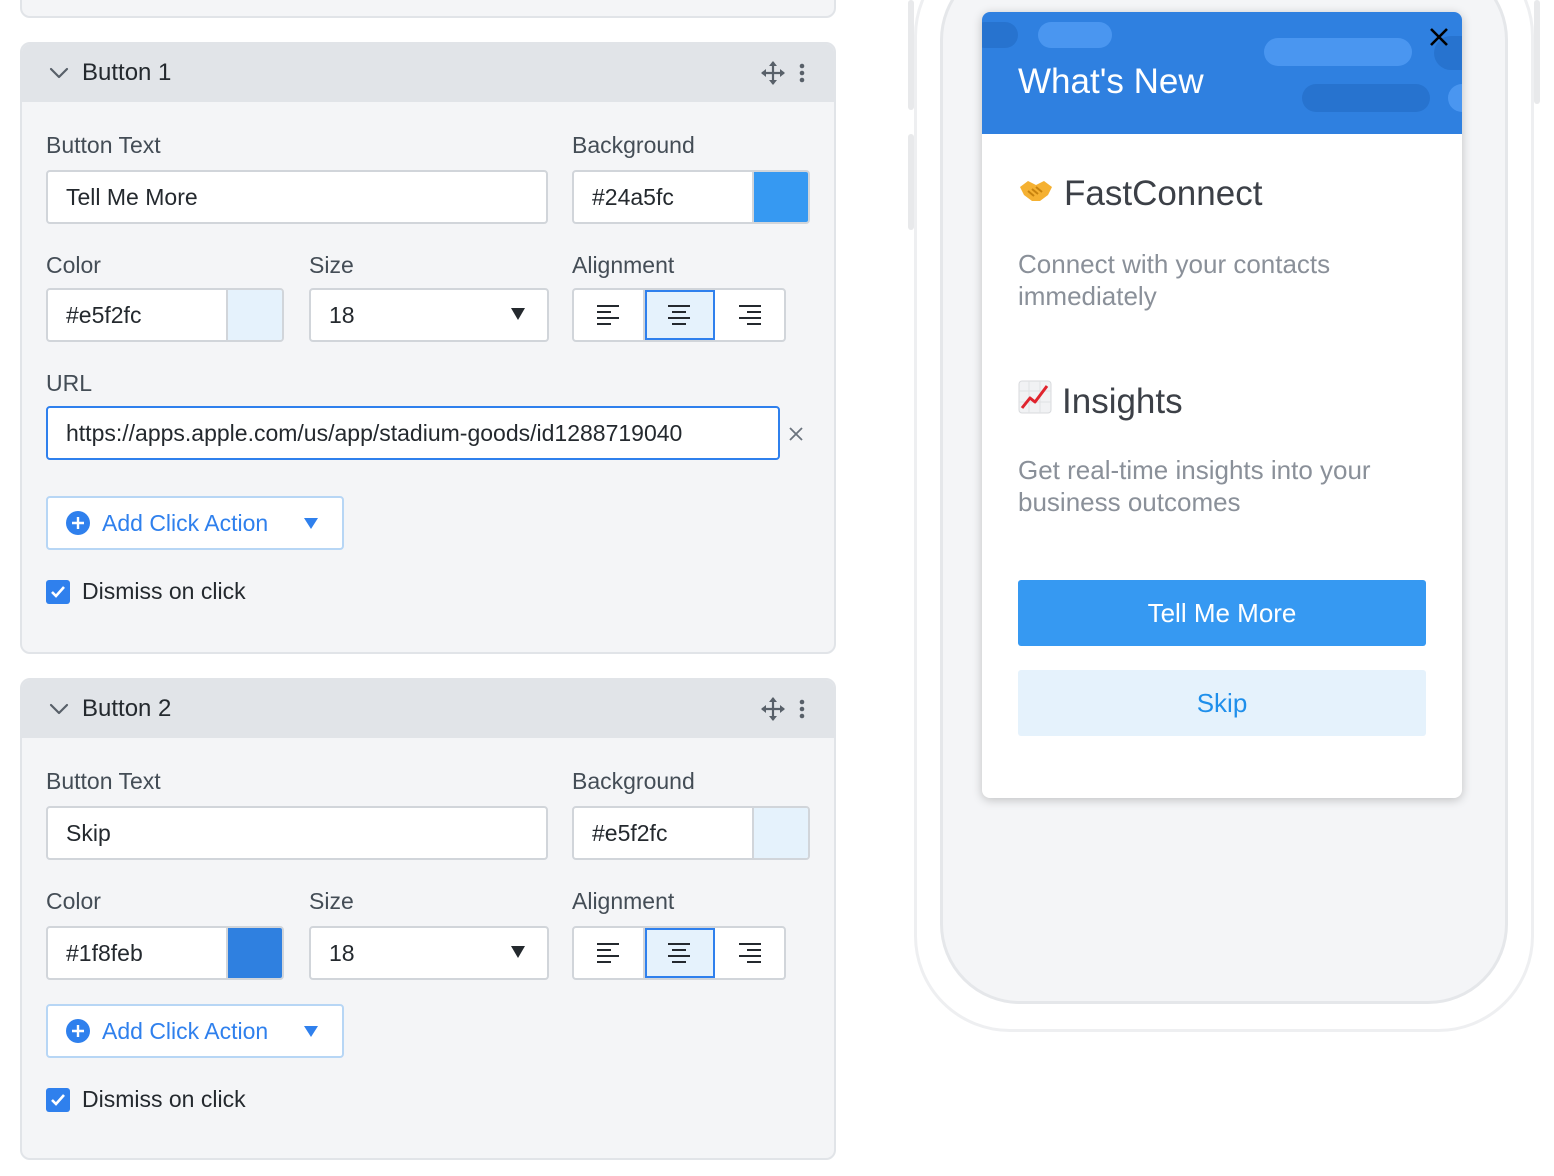 The width and height of the screenshot is (1554, 1176). What do you see at coordinates (137, 315) in the screenshot?
I see `color-hex: #e5f2fc` at bounding box center [137, 315].